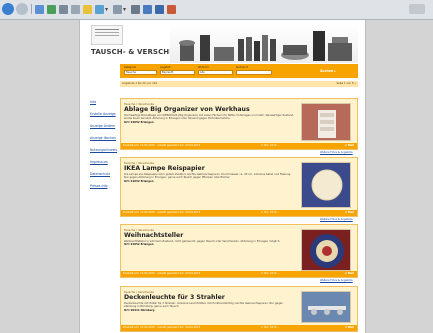  Describe the element at coordinates (135, 9) in the screenshot. I see `print-icon` at that location.